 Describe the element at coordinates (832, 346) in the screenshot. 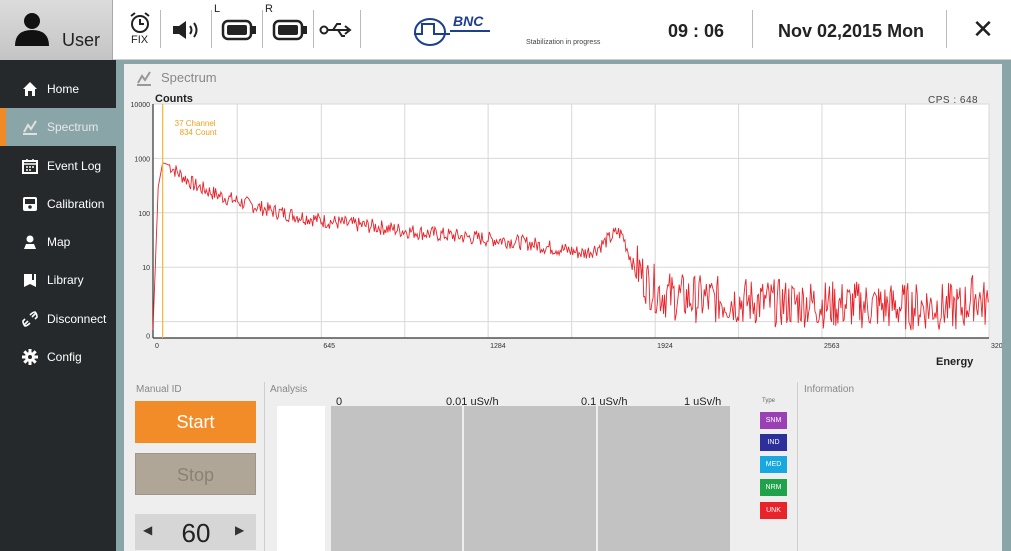

I see `x-tick-label: 2563` at that location.